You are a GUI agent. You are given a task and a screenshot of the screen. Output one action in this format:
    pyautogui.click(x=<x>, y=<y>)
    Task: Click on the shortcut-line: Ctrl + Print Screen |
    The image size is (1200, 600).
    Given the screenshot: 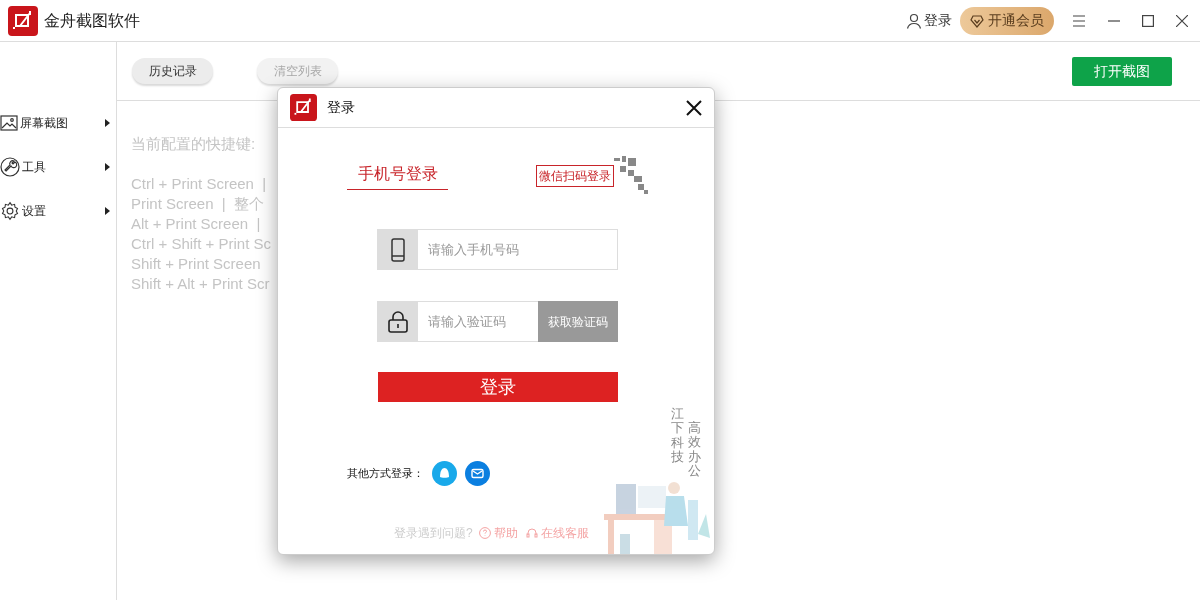 What is the action you would take?
    pyautogui.click(x=199, y=183)
    